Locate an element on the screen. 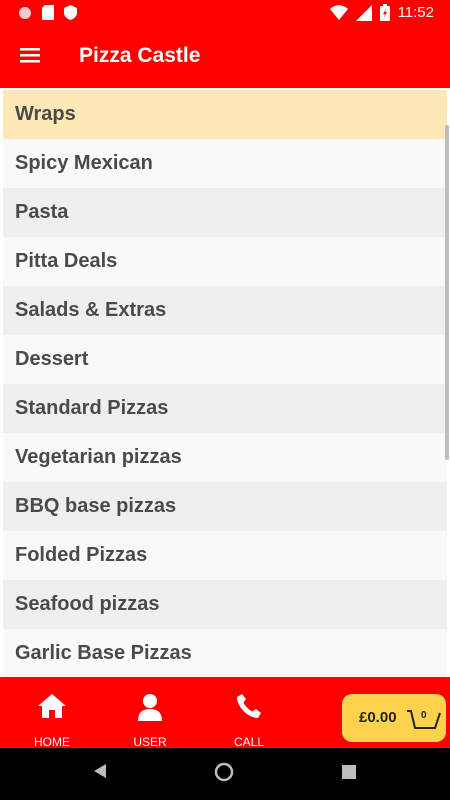  list-item: Seafood pizzas is located at coordinates (225, 604).